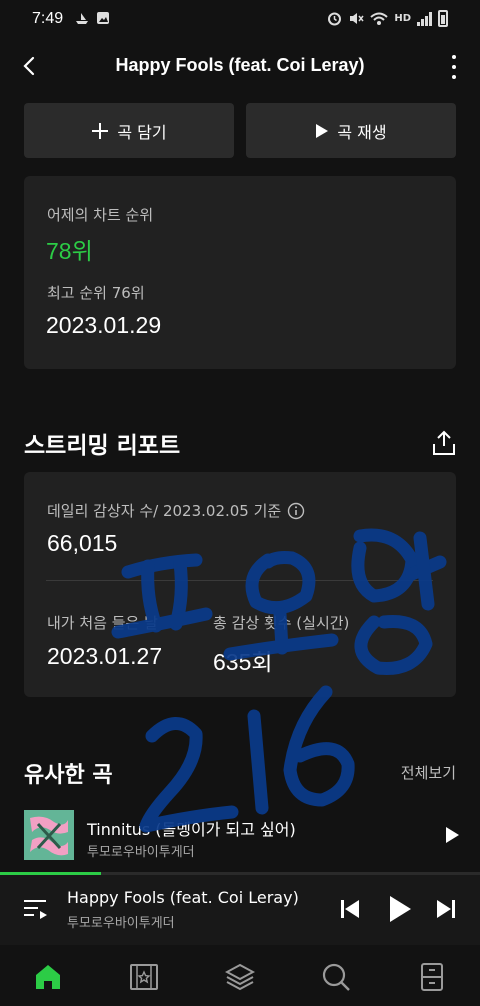 The height and width of the screenshot is (1006, 480). I want to click on now-playing-title: Happy Fools (feat. Coi Leray), so click(183, 897).